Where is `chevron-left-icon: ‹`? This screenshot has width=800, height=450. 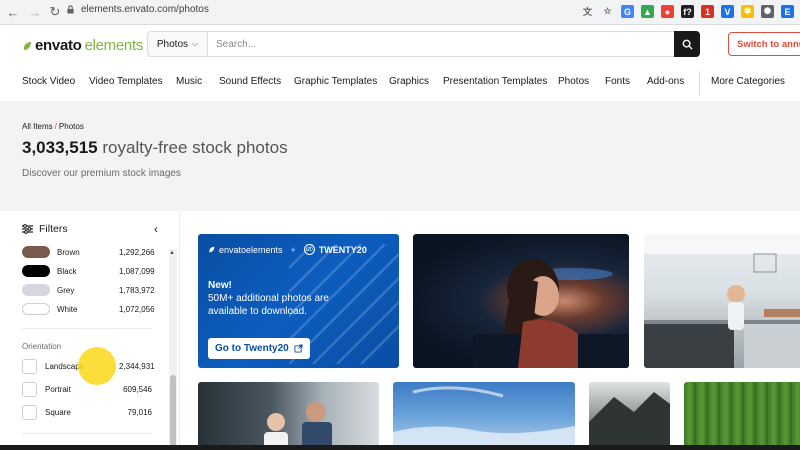 chevron-left-icon: ‹ is located at coordinates (156, 229).